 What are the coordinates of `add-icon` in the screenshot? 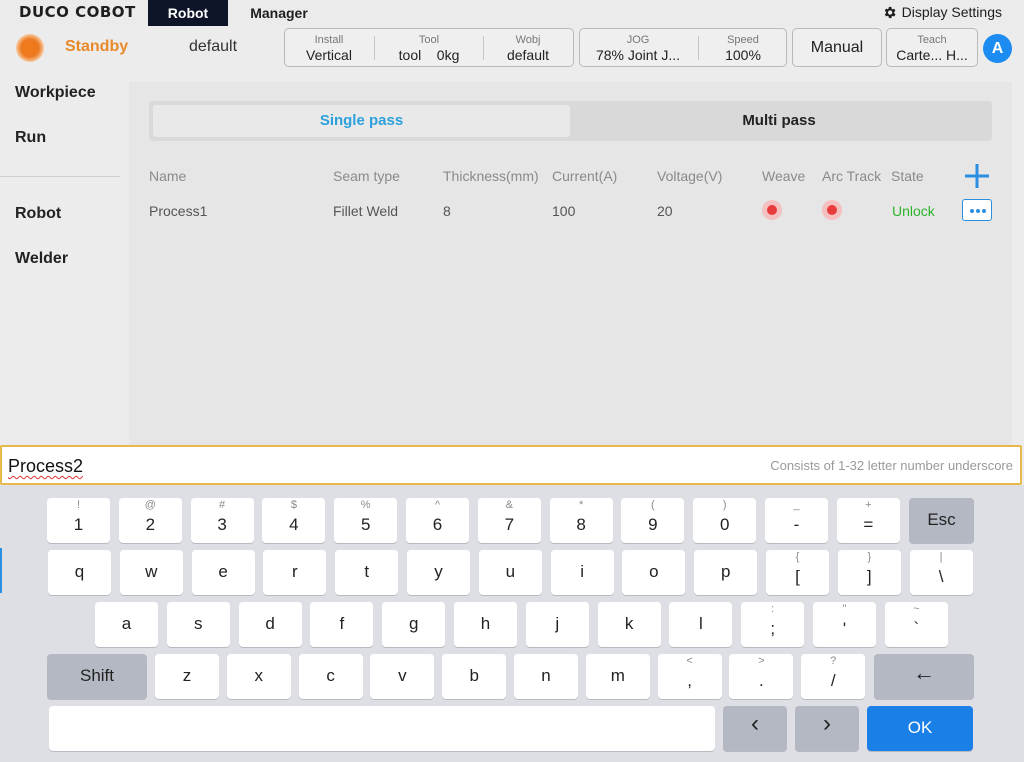 It's located at (977, 176).